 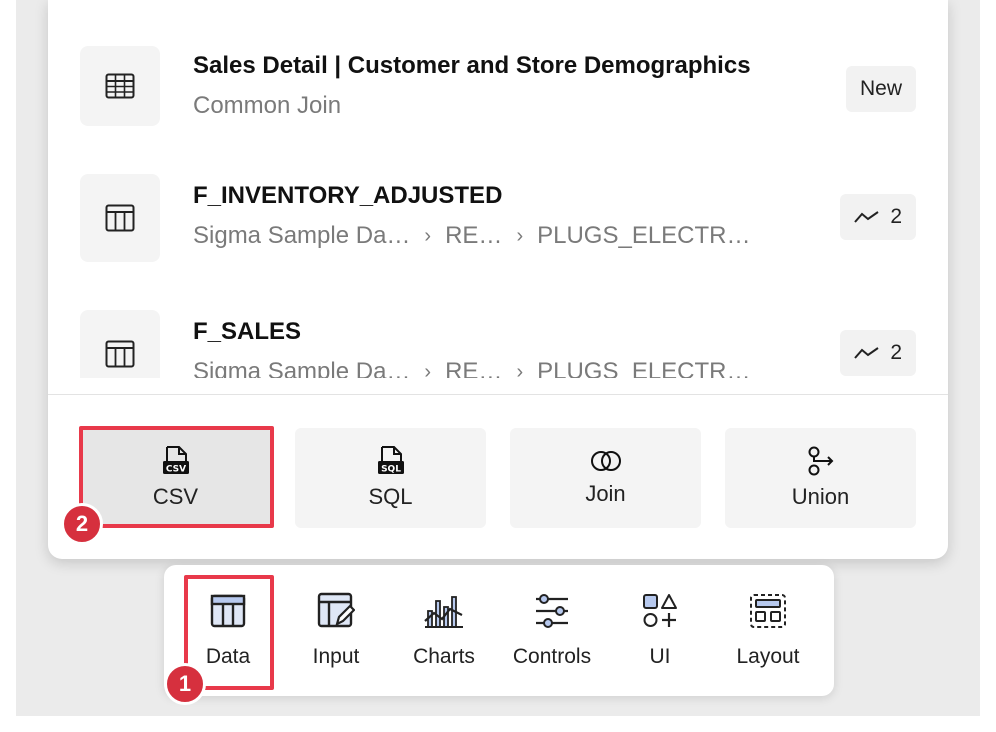 I want to click on toolbar-layout: Layout, so click(x=768, y=630).